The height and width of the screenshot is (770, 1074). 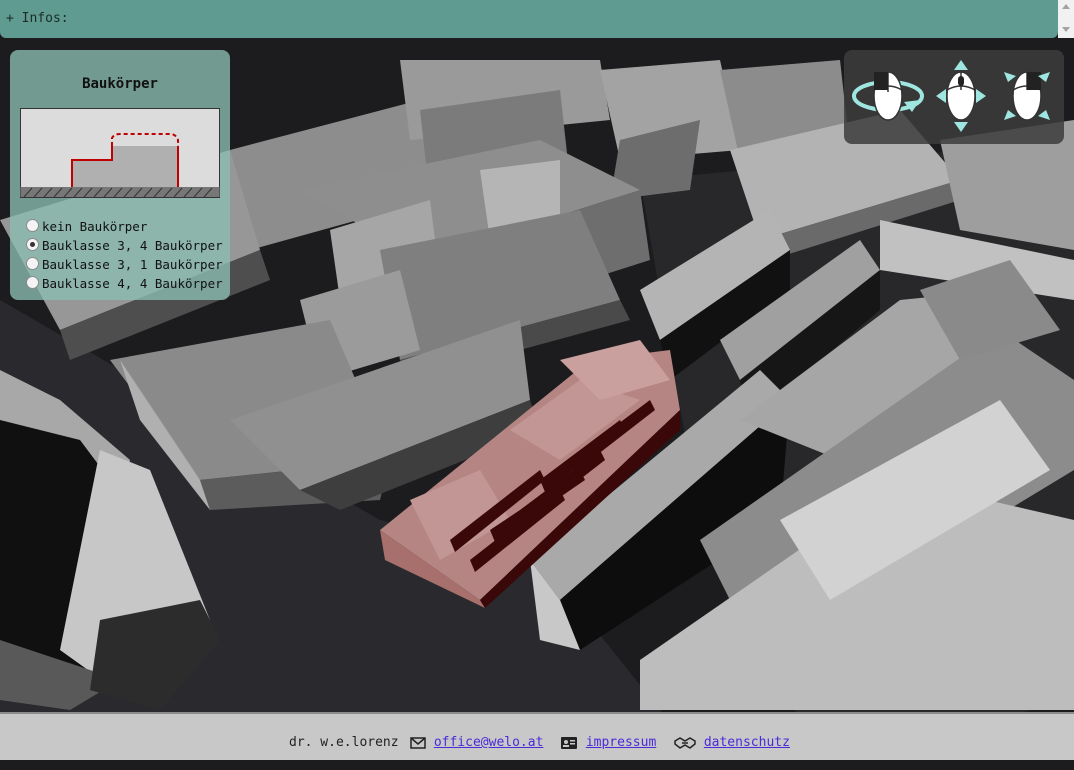 What do you see at coordinates (132, 283) in the screenshot?
I see `option-label: Bauklasse 4, 4 Baukörper` at bounding box center [132, 283].